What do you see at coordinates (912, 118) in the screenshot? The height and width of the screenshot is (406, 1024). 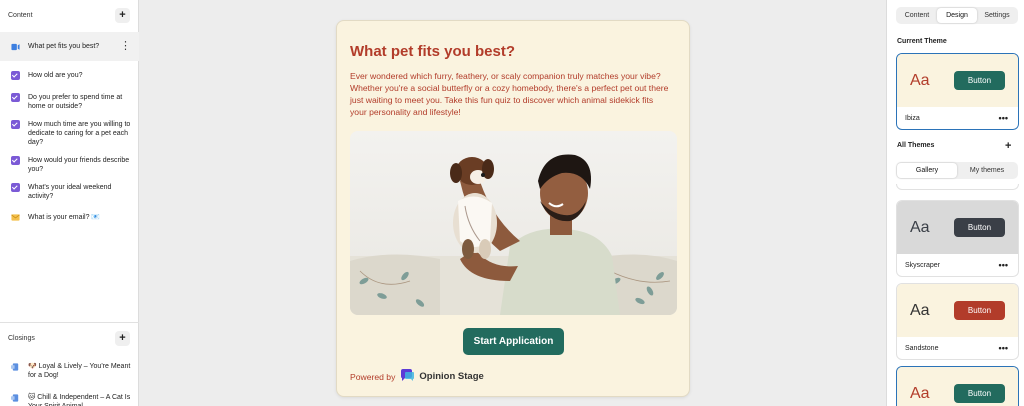 I see `theme-name: Ibiza` at bounding box center [912, 118].